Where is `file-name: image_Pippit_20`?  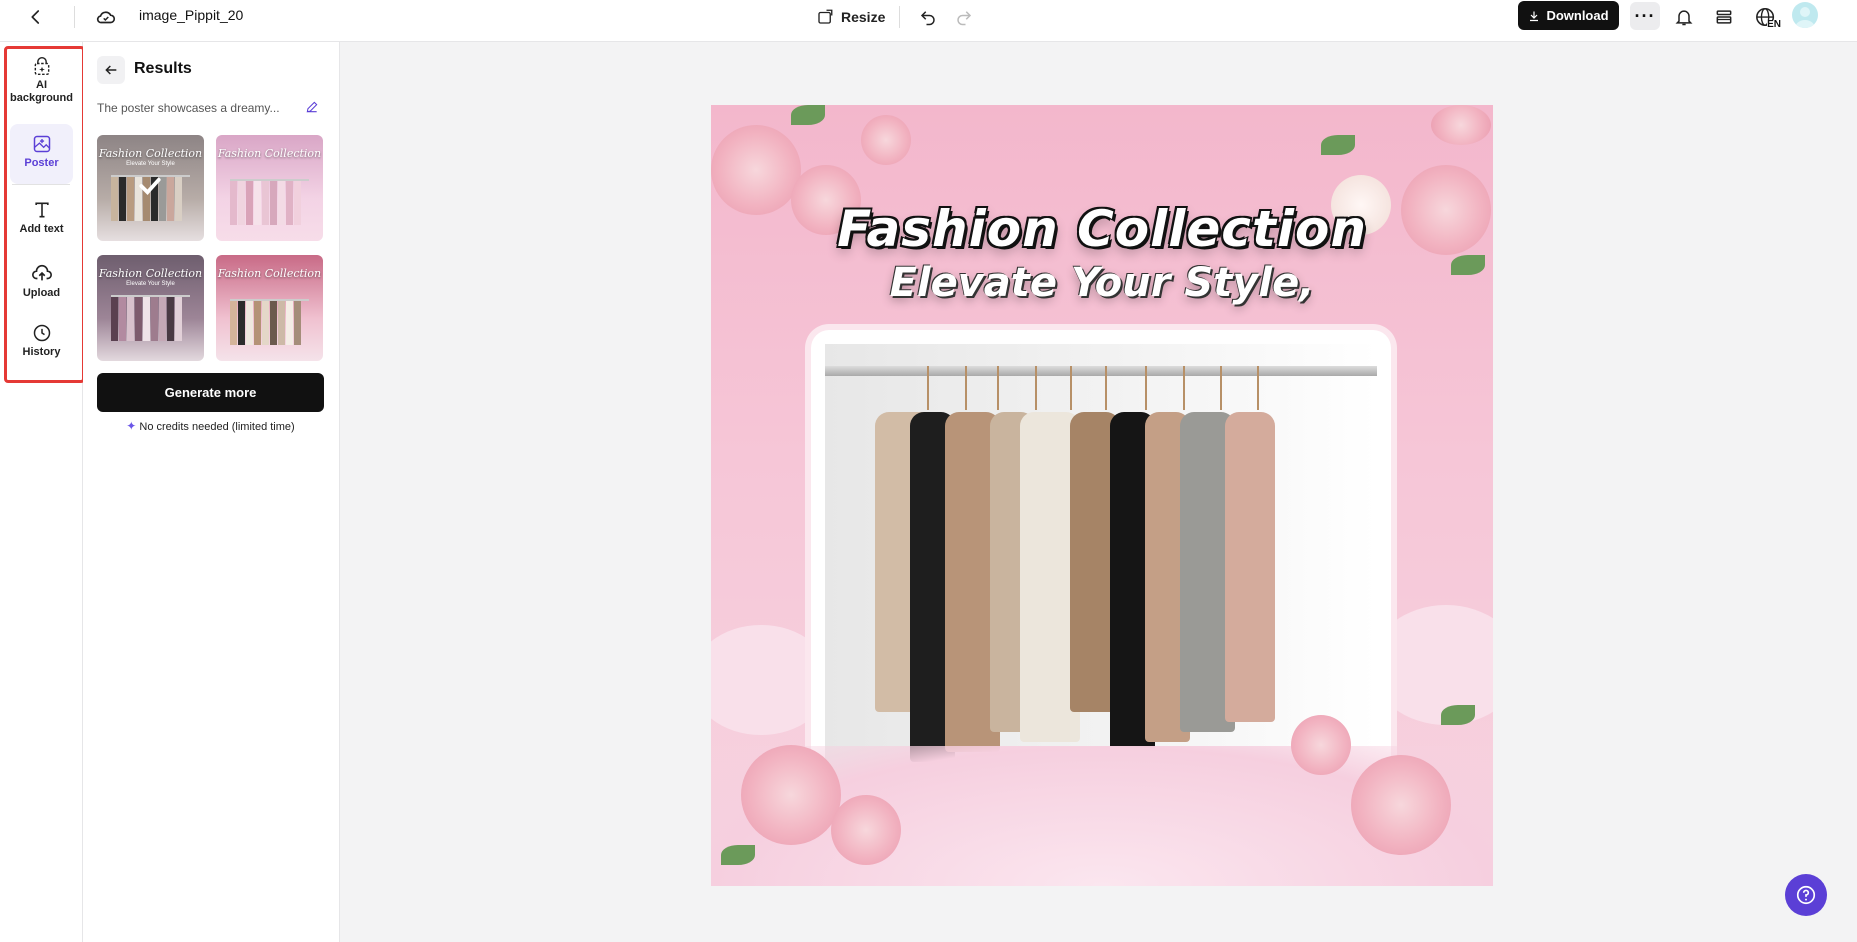
file-name: image_Pippit_20 is located at coordinates (191, 15).